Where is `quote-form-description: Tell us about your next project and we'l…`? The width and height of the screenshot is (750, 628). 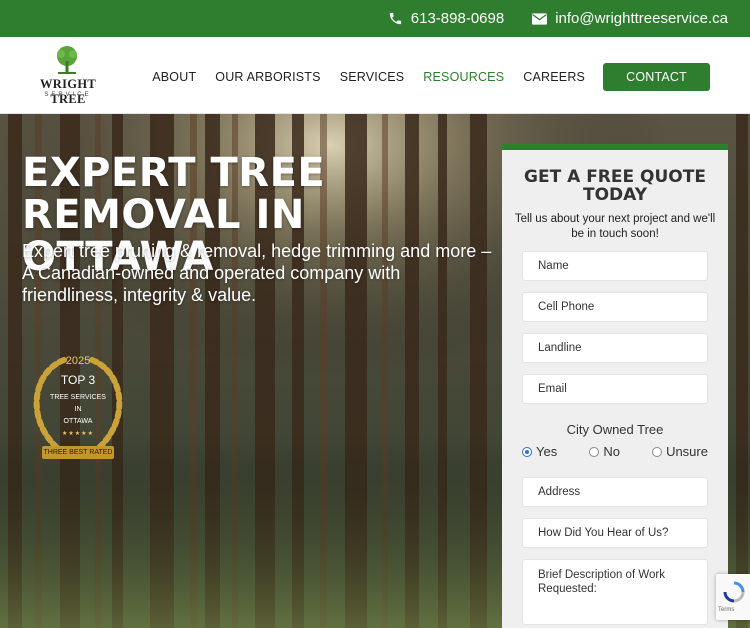 quote-form-description: Tell us about your next project and we'l… is located at coordinates (615, 226).